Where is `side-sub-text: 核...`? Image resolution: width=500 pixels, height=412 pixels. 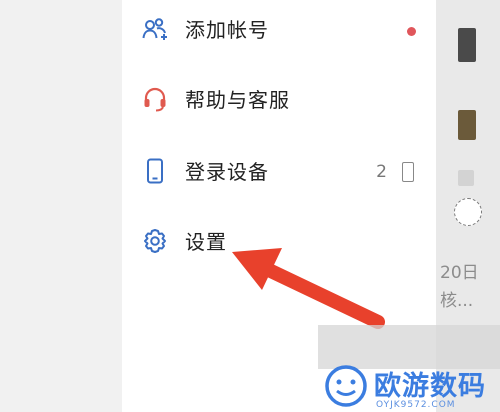 side-sub-text: 核... is located at coordinates (457, 301).